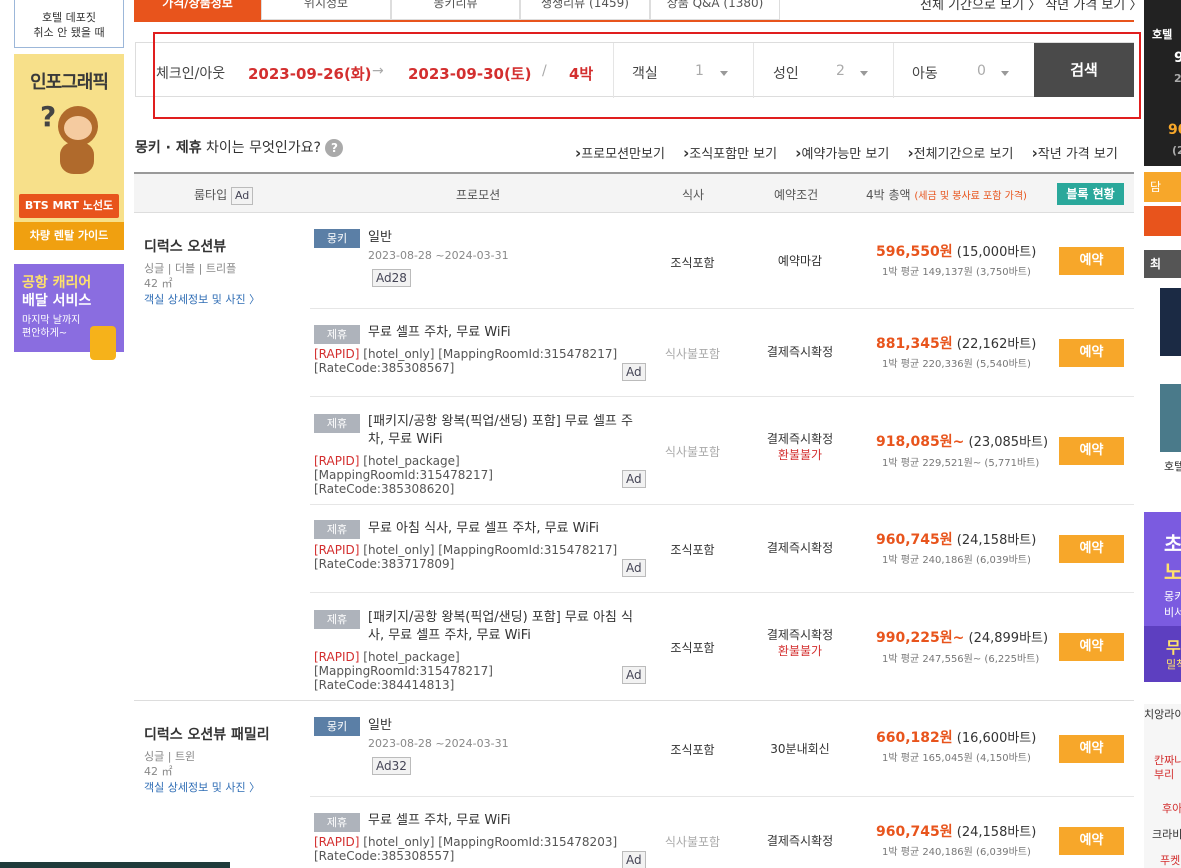 This screenshot has height=868, width=1181. What do you see at coordinates (224, 195) in the screenshot?
I see `header-room-type: 룸타입 Ad` at bounding box center [224, 195].